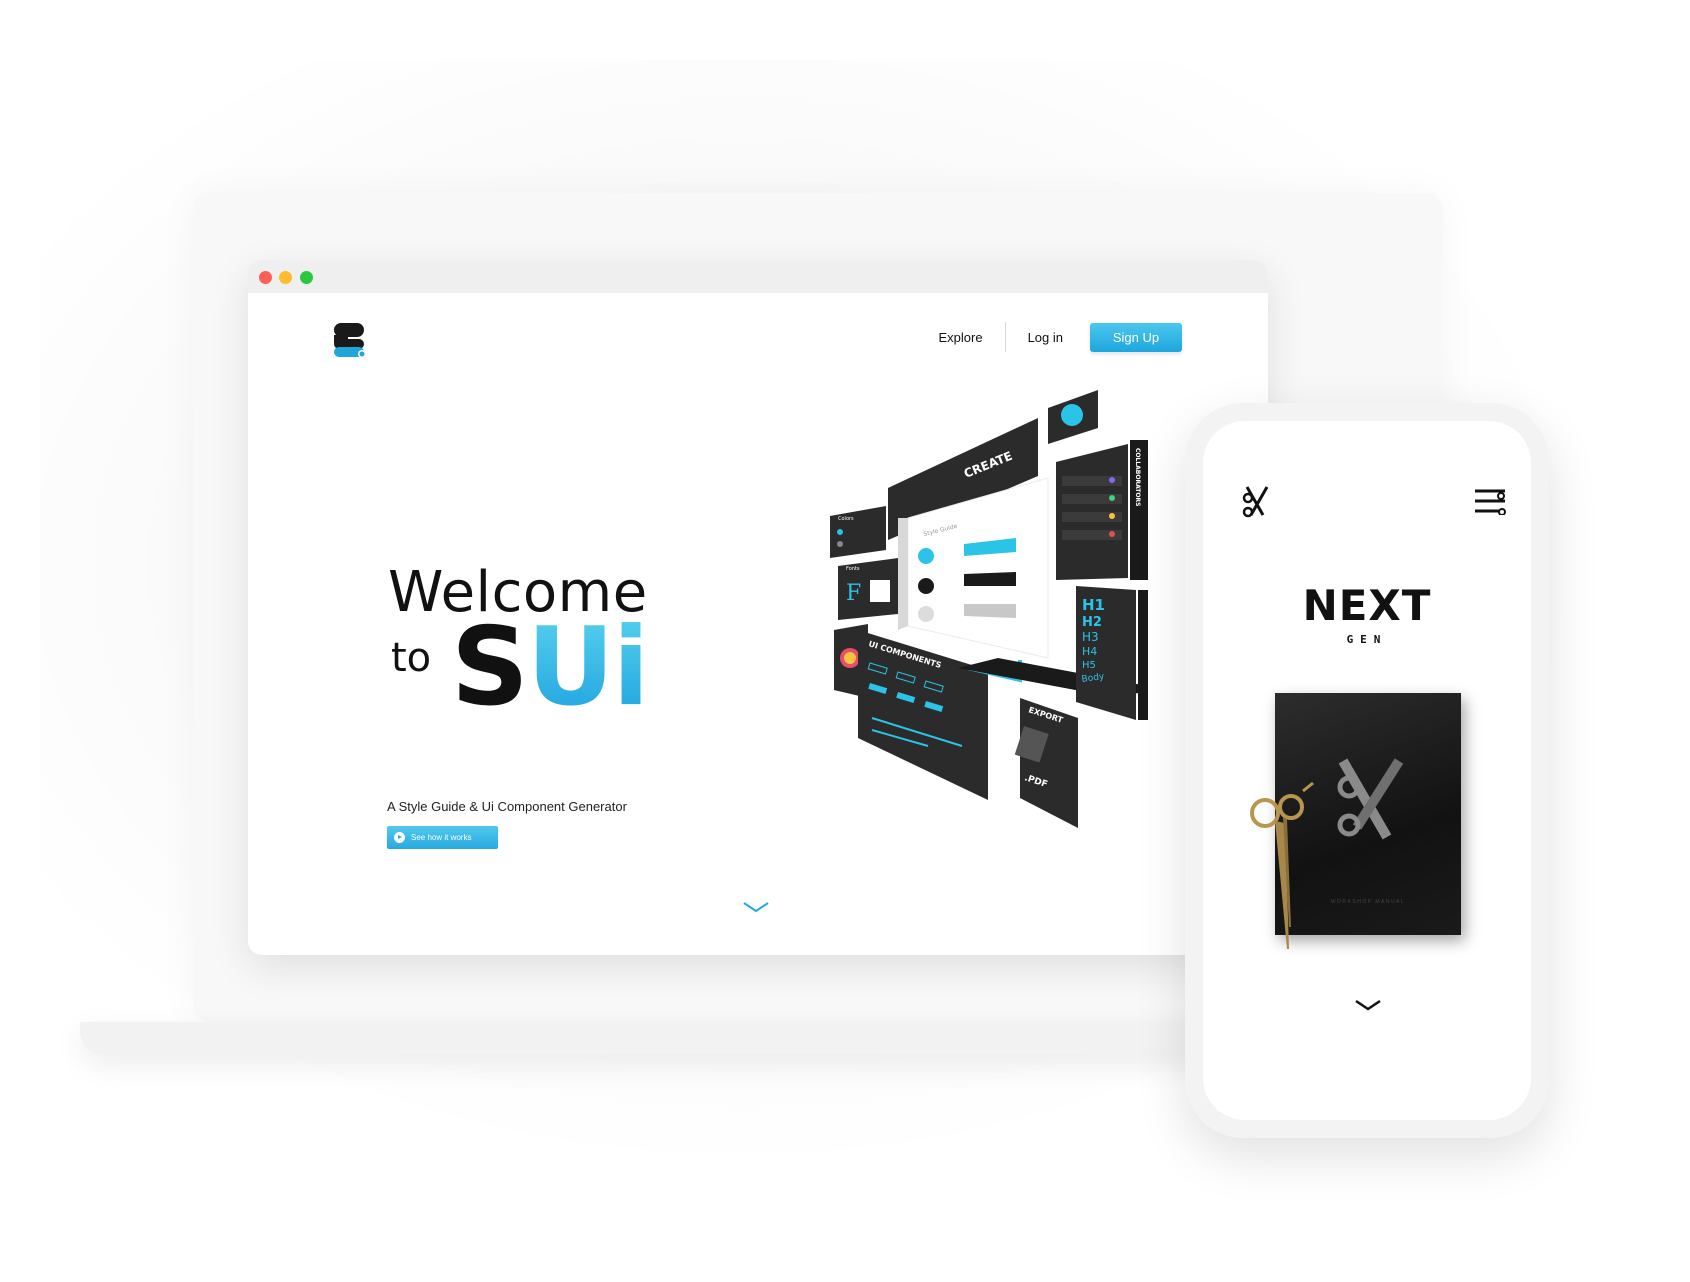 The width and height of the screenshot is (1690, 1282). I want to click on brand-ui-letters: Ui, so click(588, 667).